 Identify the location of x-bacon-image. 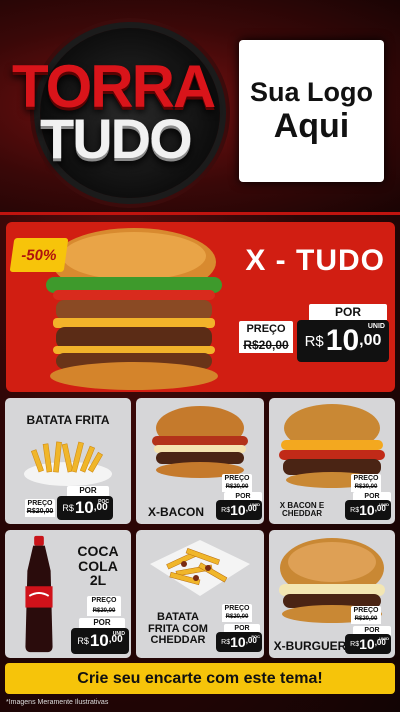
(200, 442).